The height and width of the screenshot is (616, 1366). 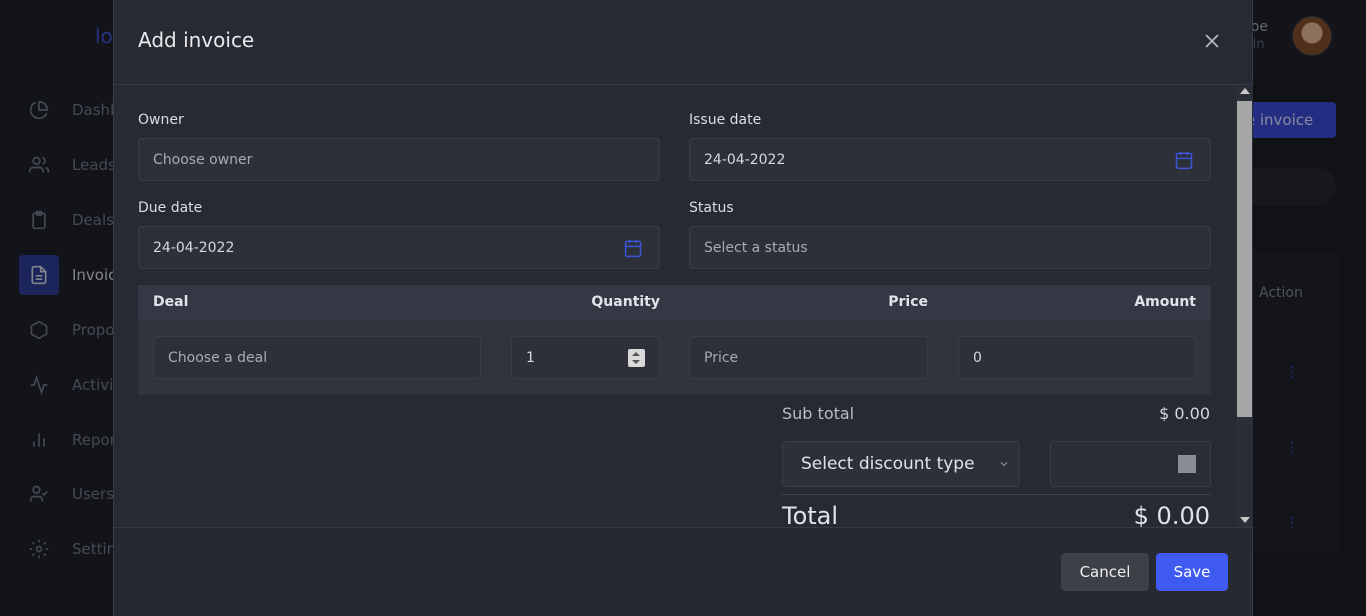 I want to click on deal-select: Choose a deal, so click(x=317, y=357).